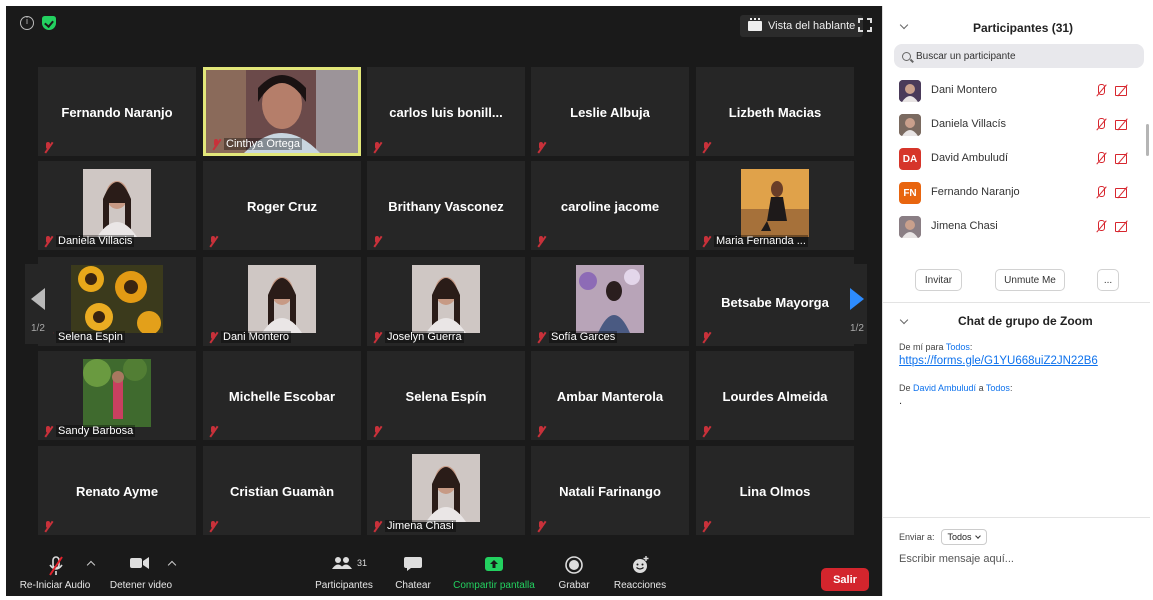  I want to click on participant-name: Lina Olmos, so click(775, 491).